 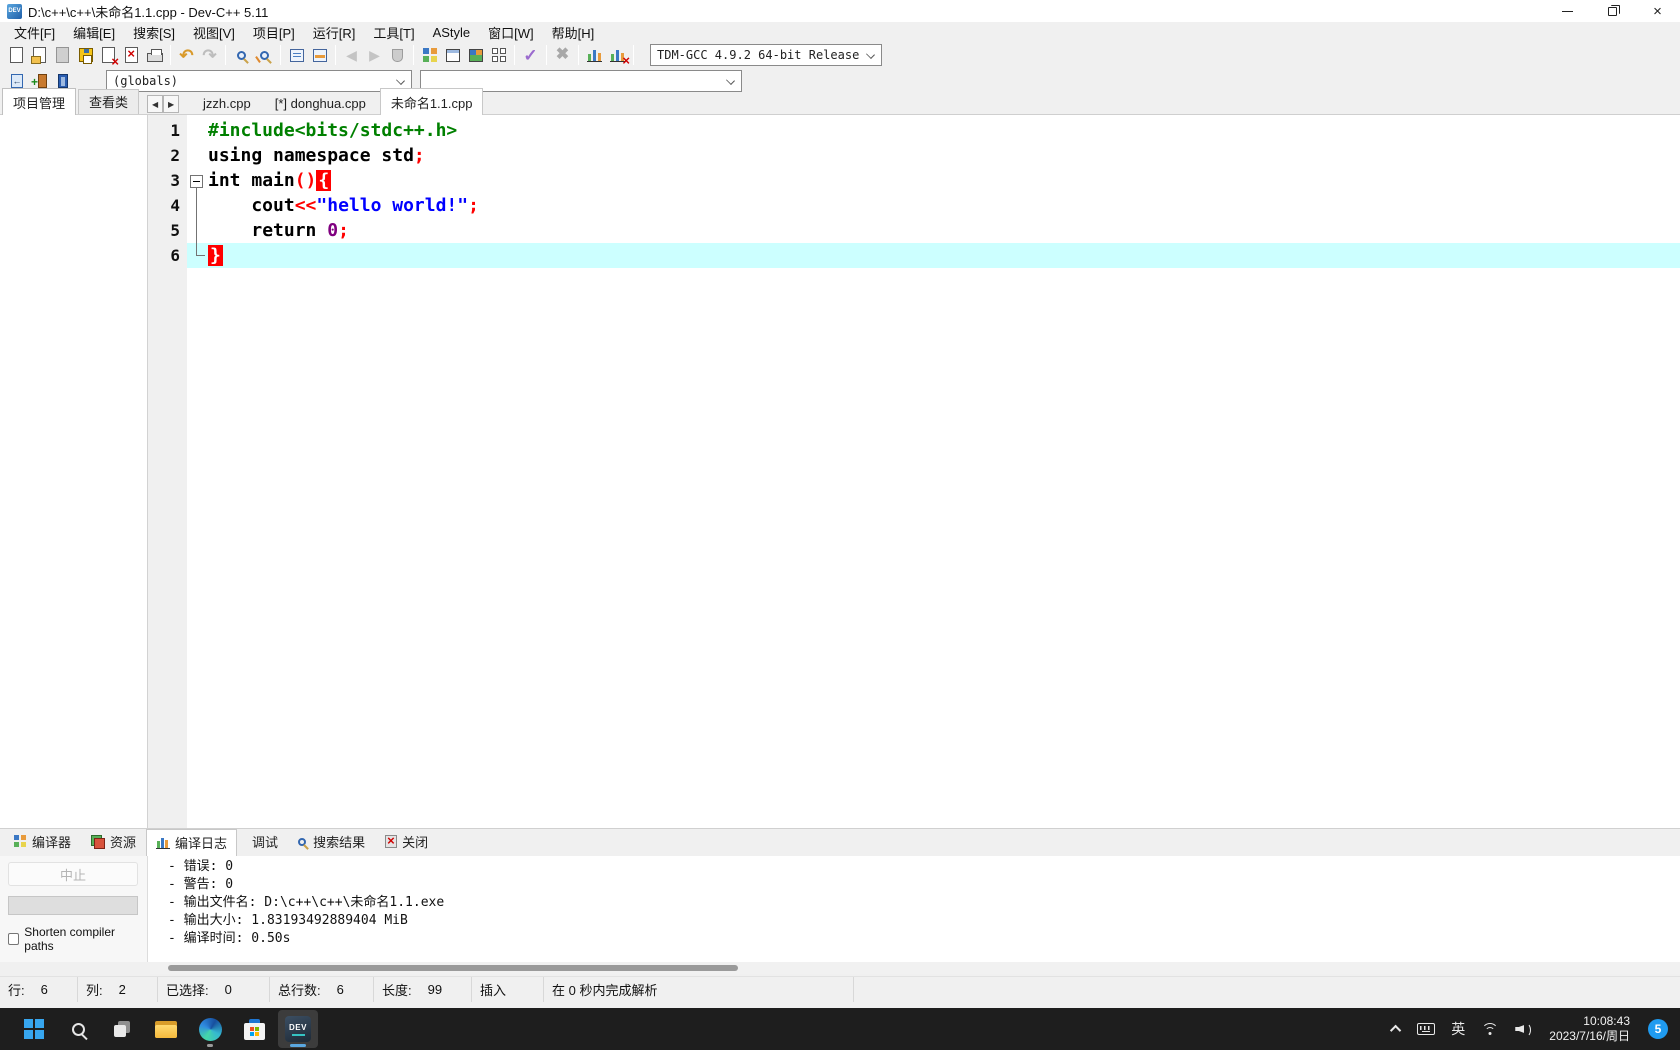 I want to click on close-all-button, so click(x=131, y=55).